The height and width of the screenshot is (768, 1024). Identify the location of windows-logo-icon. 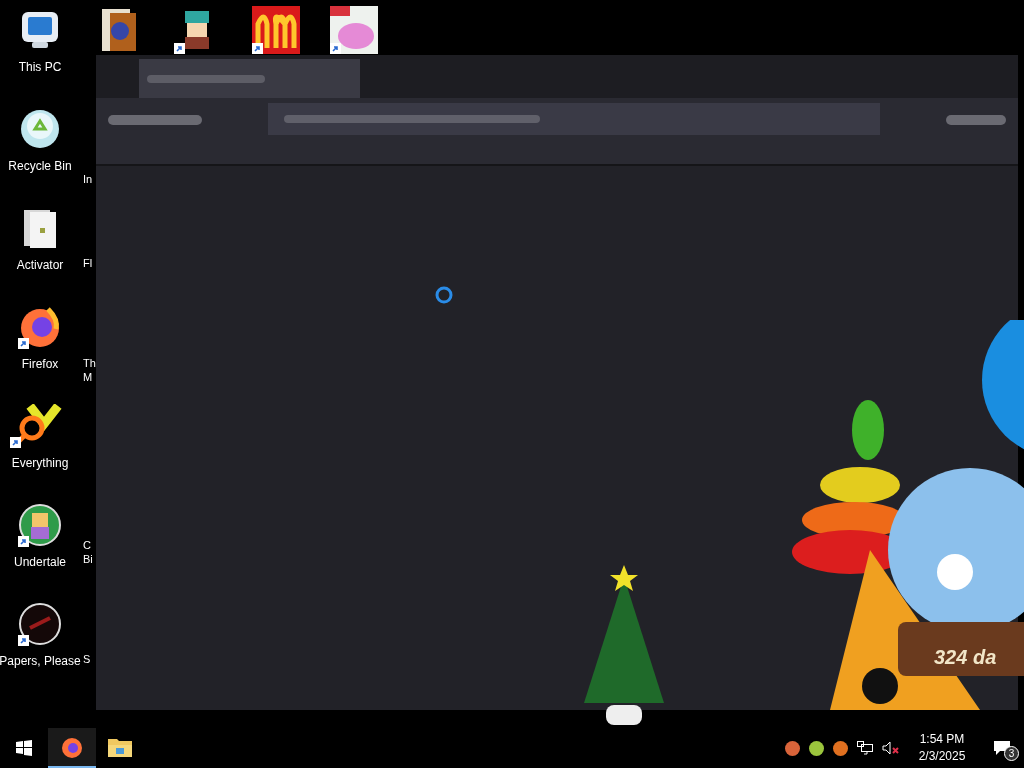
(24, 748).